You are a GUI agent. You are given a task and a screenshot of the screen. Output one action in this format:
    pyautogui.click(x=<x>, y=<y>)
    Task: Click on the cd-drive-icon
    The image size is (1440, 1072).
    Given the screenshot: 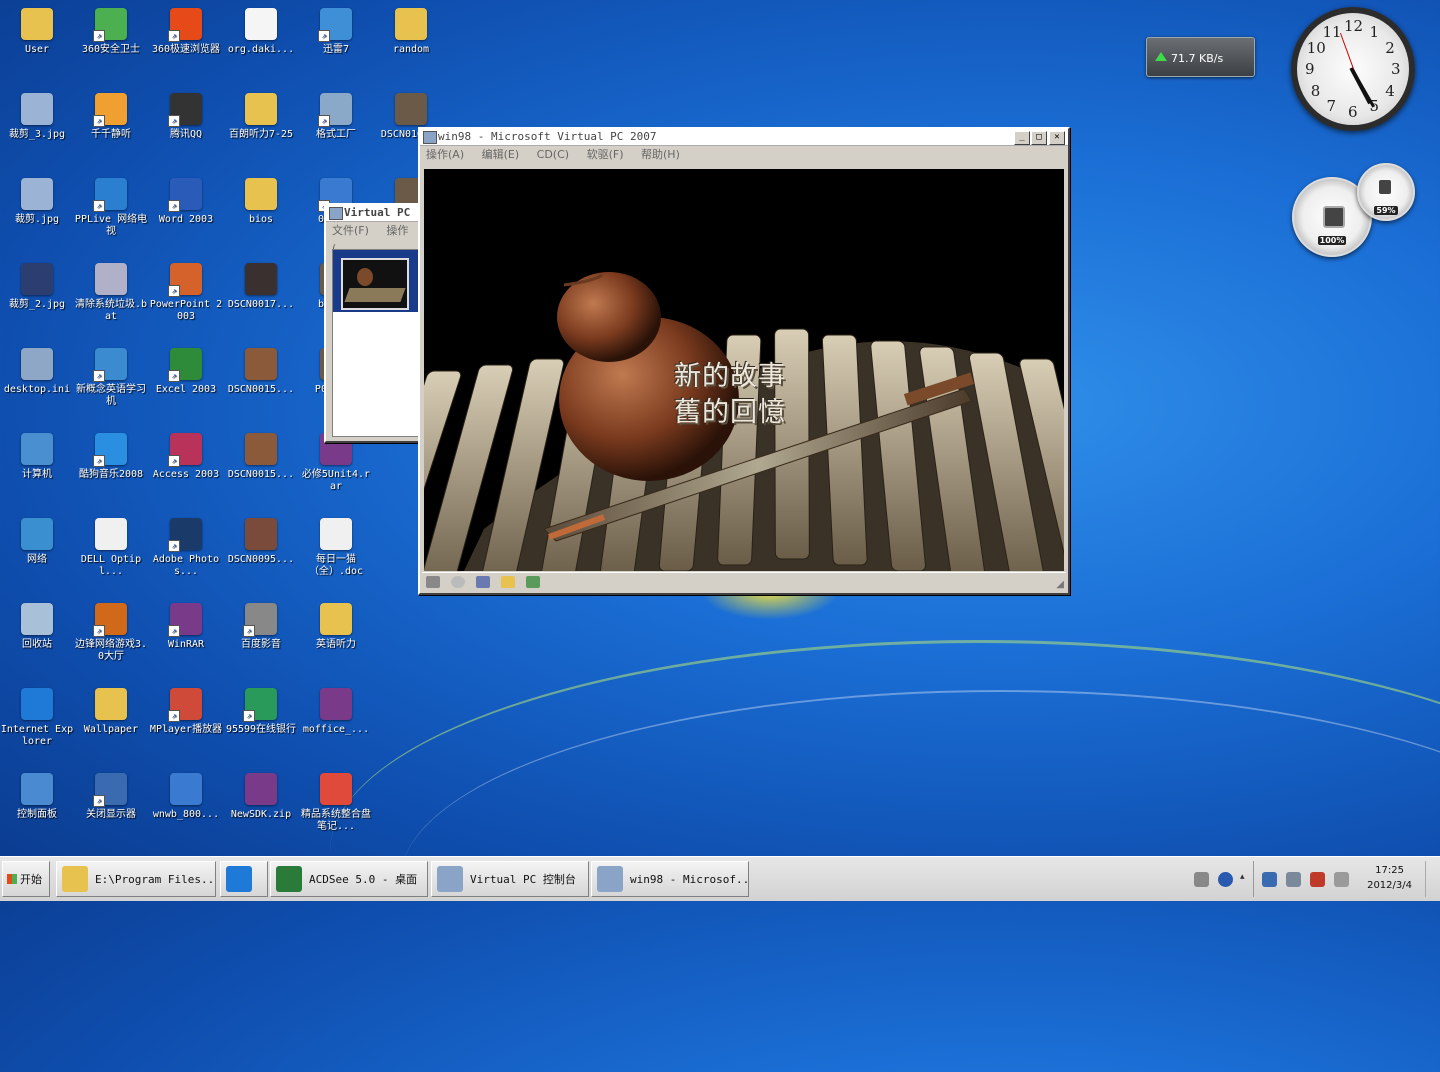 What is the action you would take?
    pyautogui.click(x=458, y=582)
    